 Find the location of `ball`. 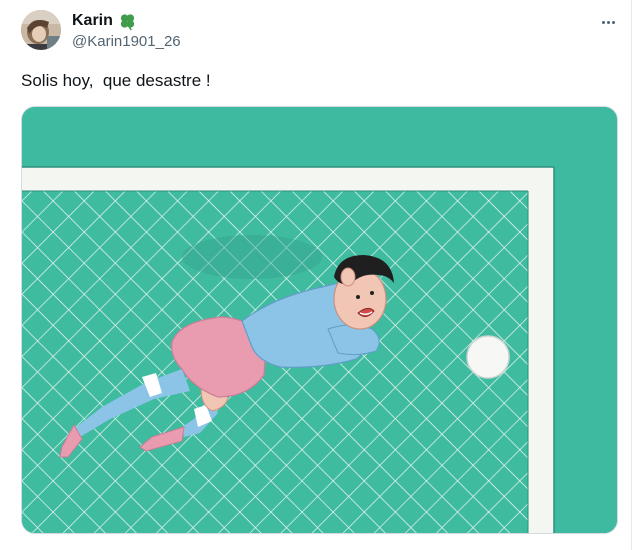

ball is located at coordinates (488, 357).